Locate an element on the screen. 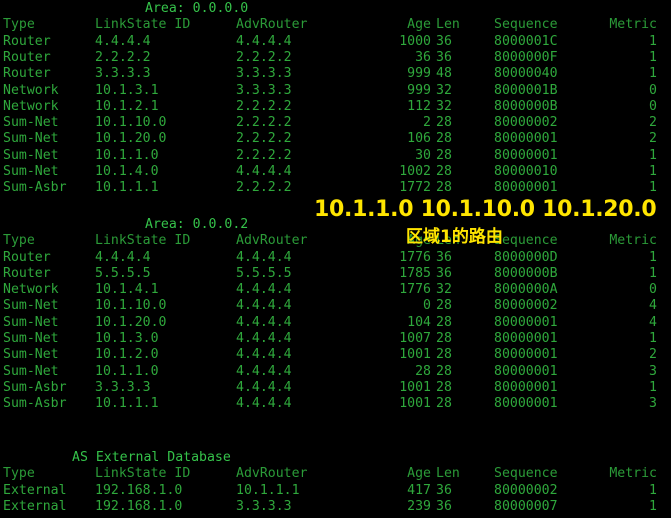 The image size is (671, 518). table-row: Network 10.1.2.1 2.2.2.2 112 32 8000000B 0 is located at coordinates (335, 107).